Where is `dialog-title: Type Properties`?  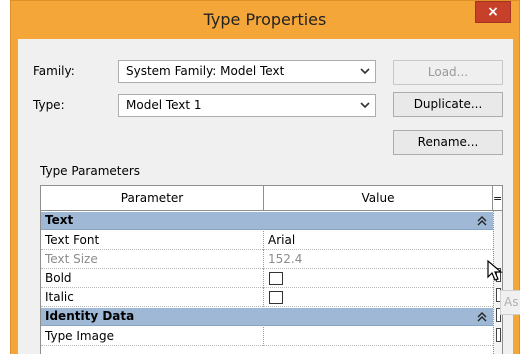
dialog-title: Type Properties is located at coordinates (265, 19).